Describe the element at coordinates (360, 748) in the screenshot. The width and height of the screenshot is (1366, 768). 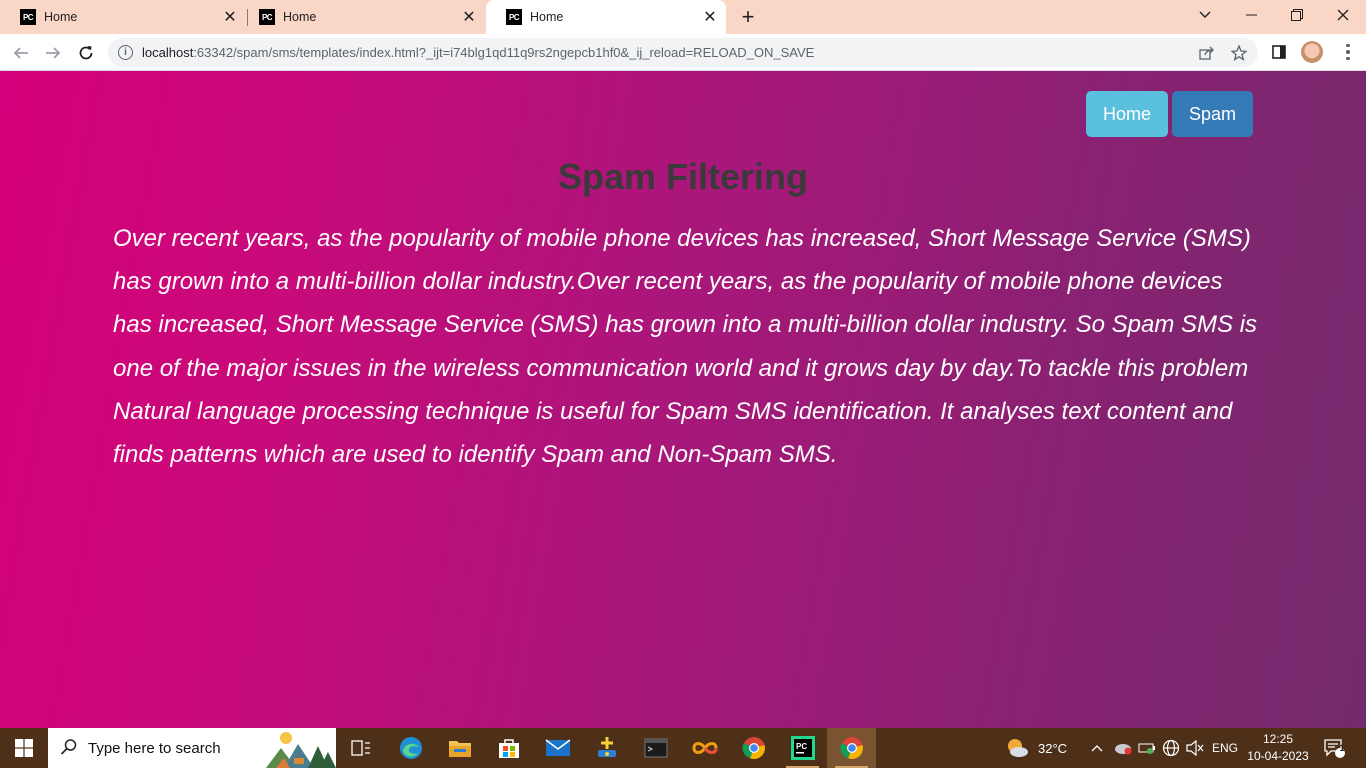
I see `task-view-icon` at that location.